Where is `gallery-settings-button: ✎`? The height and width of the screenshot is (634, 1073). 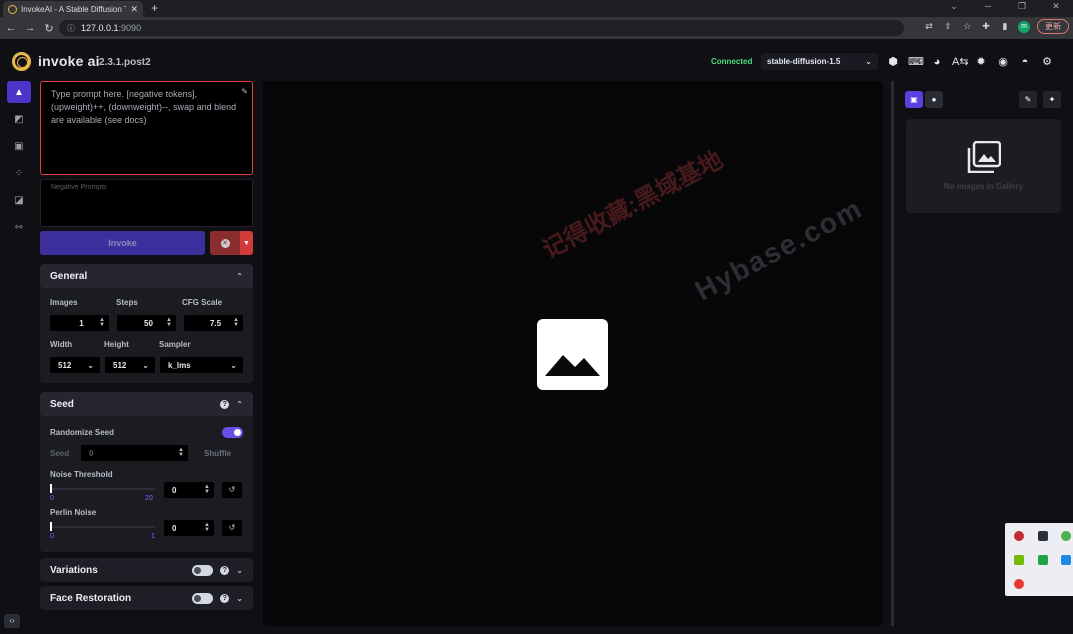
gallery-settings-button: ✎ is located at coordinates (1028, 99).